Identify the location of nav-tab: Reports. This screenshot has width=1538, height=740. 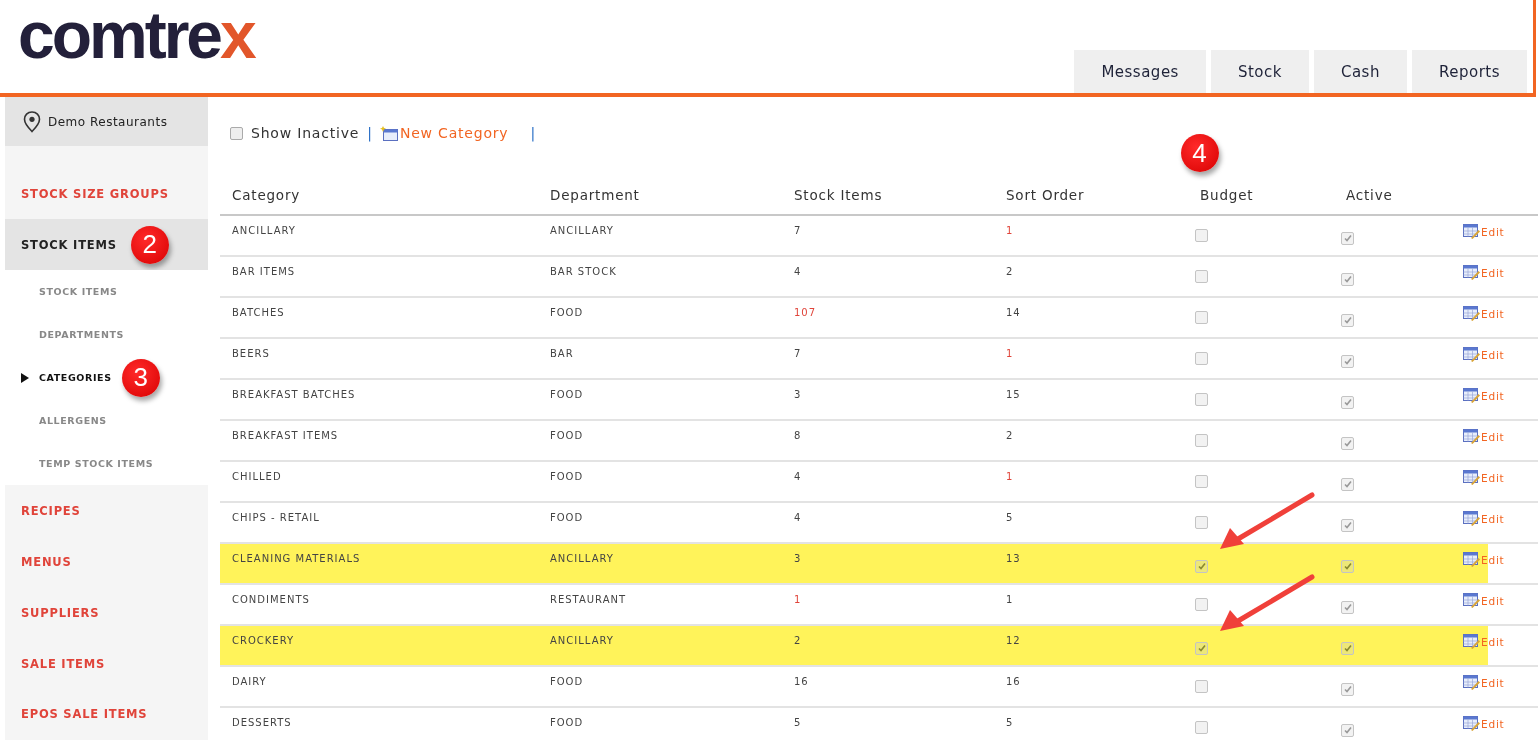
(1469, 71).